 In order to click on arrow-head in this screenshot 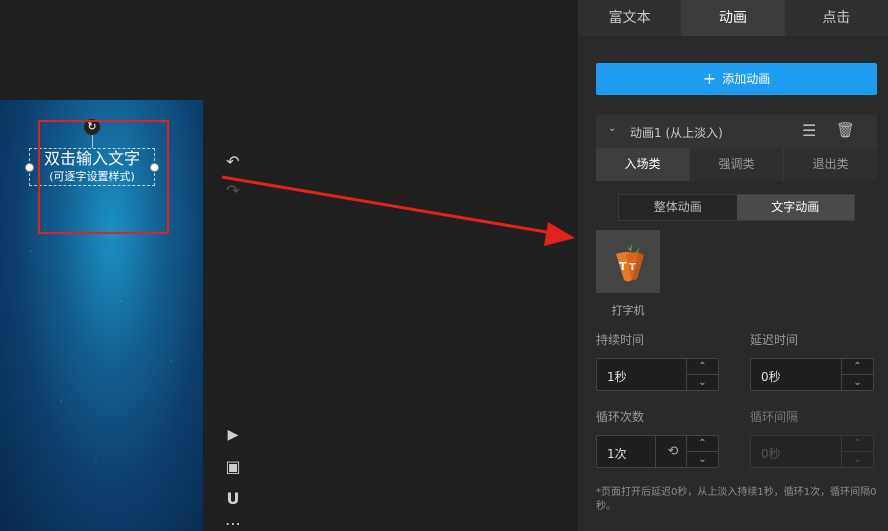, I will do `click(559, 234)`.